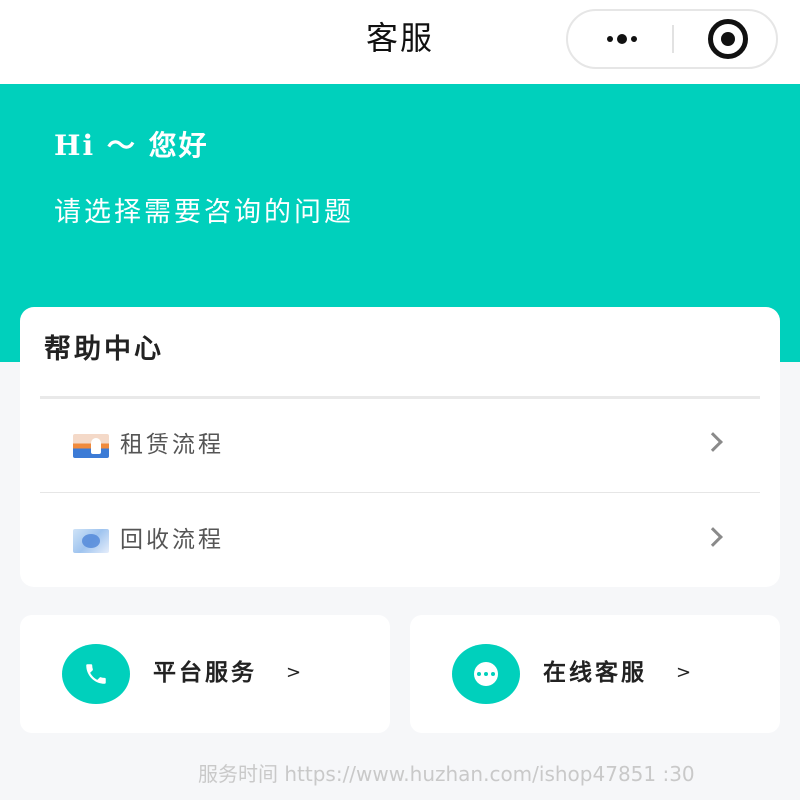 Image resolution: width=800 pixels, height=800 pixels. Describe the element at coordinates (486, 674) in the screenshot. I see `chat-dots-icon` at that location.